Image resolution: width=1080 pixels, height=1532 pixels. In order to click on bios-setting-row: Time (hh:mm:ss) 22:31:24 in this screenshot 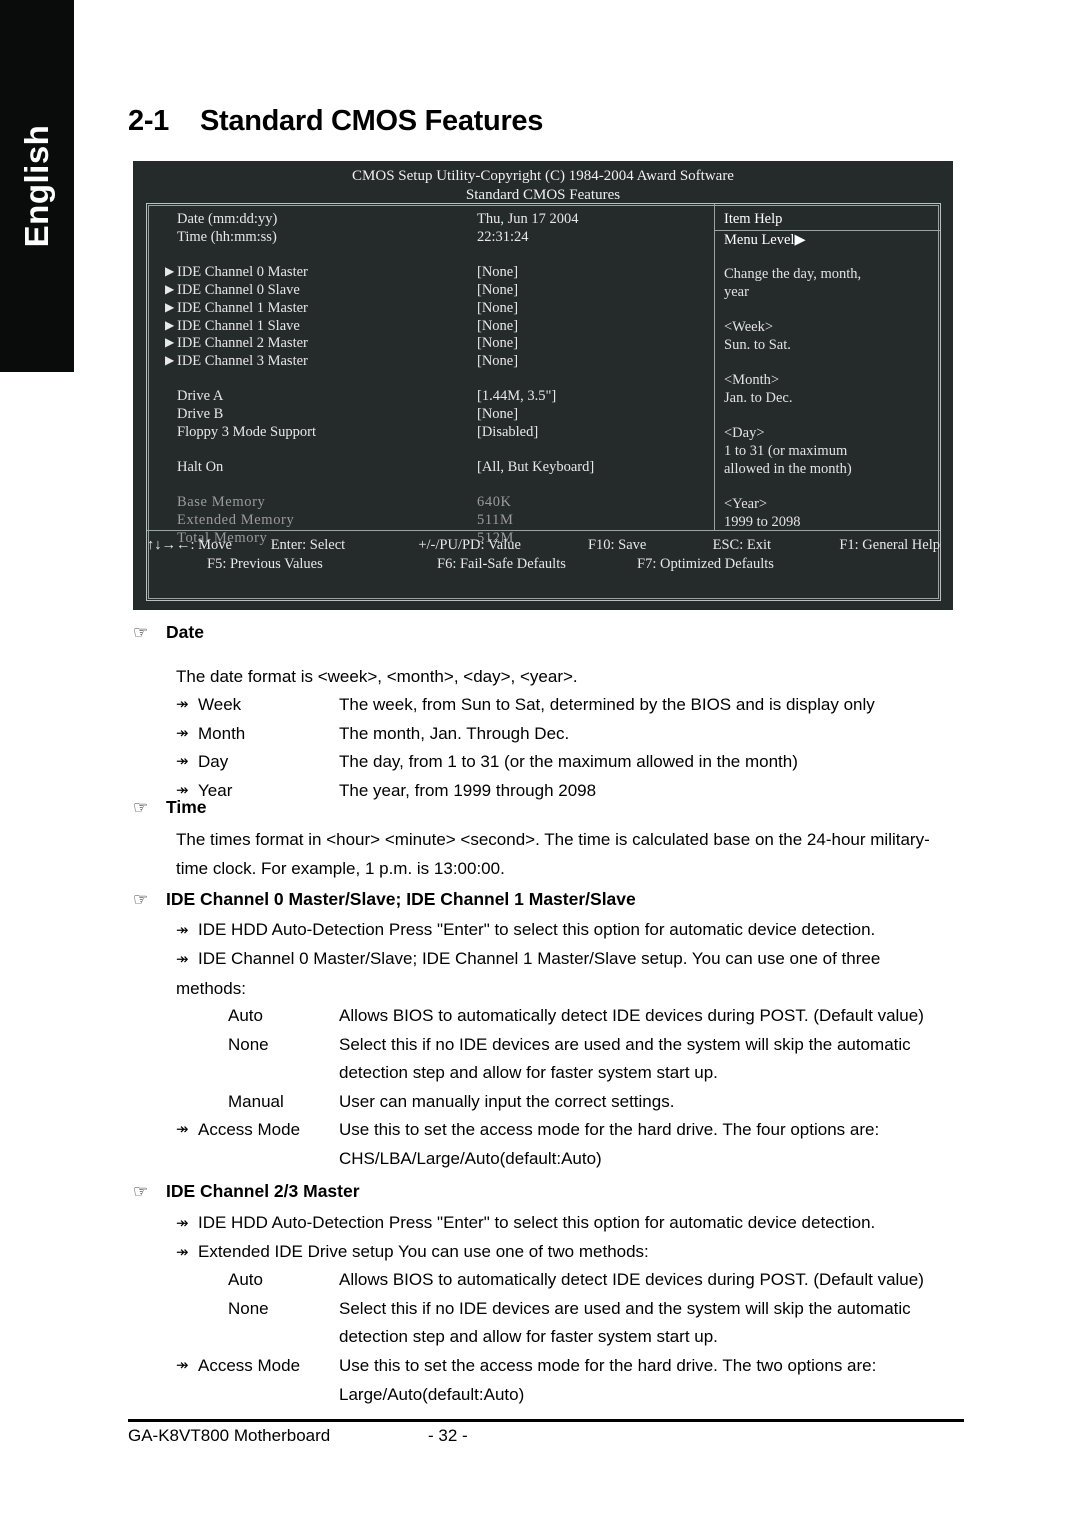, I will do `click(430, 238)`.